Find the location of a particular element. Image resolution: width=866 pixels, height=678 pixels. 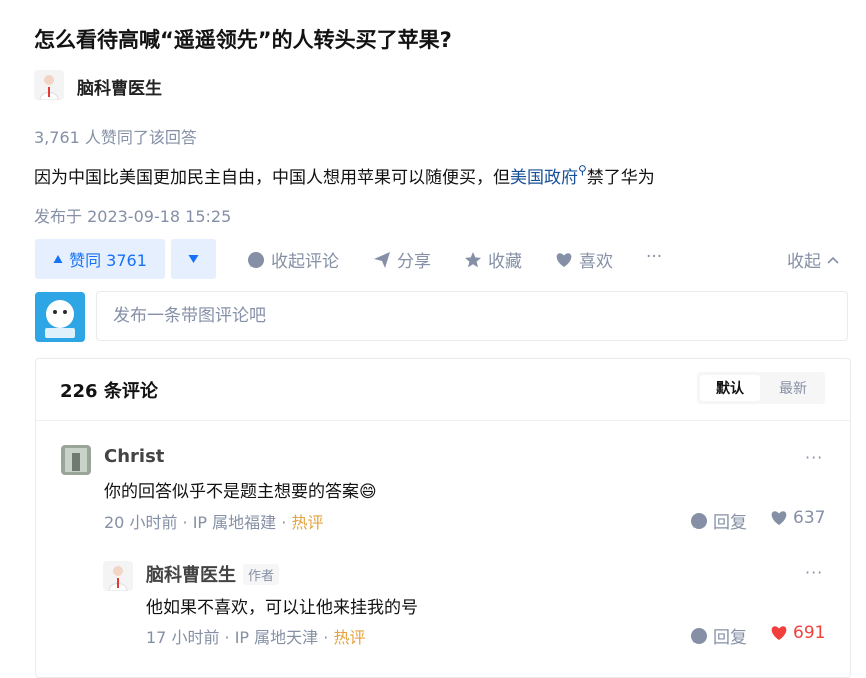

grin-emoji-icon: 😄 is located at coordinates (368, 492).